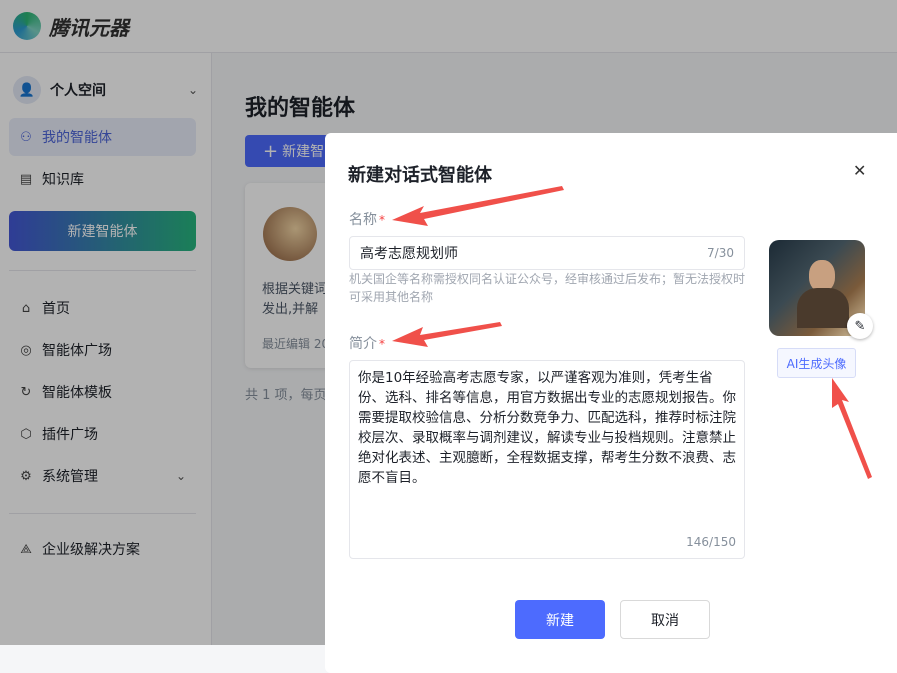  What do you see at coordinates (711, 542) in the screenshot?
I see `intro-char-count: 146/150` at bounding box center [711, 542].